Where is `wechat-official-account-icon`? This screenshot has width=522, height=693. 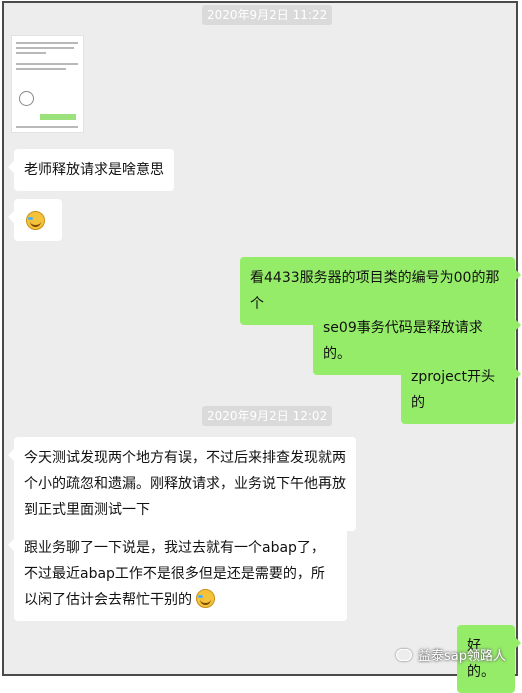
wechat-official-account-icon is located at coordinates (404, 655).